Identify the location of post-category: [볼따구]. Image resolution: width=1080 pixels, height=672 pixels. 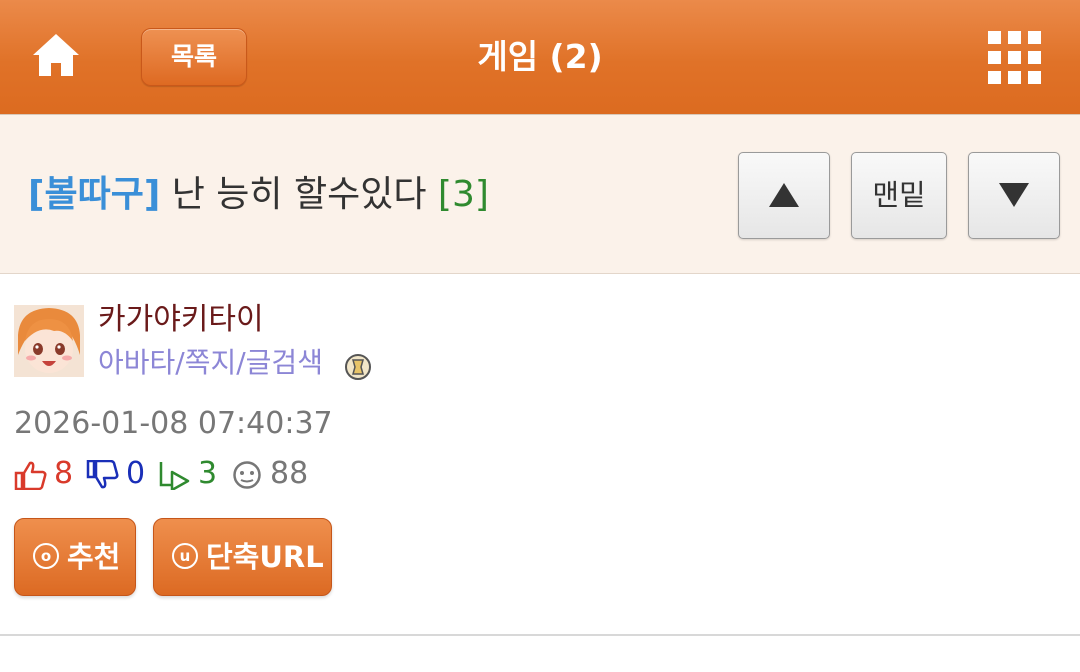
(94, 194).